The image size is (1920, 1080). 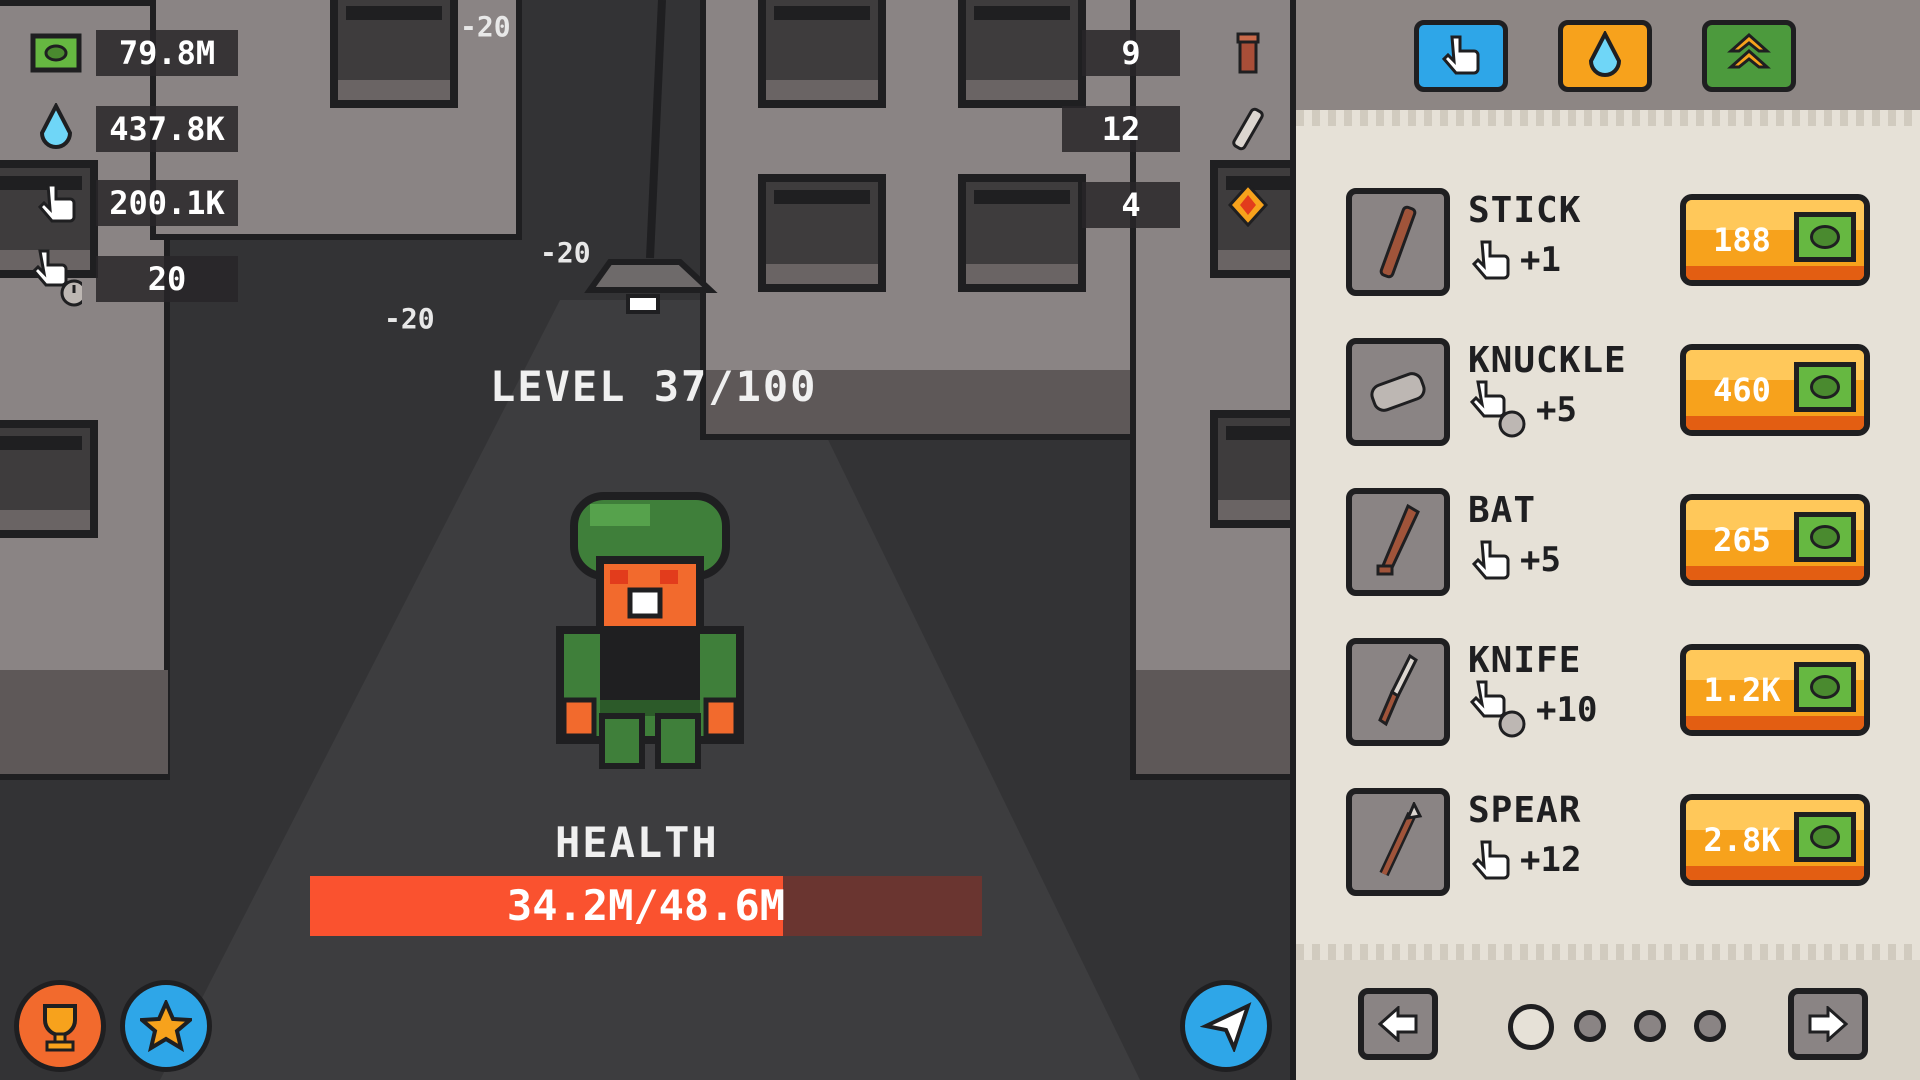 I want to click on star-button, so click(x=166, y=1026).